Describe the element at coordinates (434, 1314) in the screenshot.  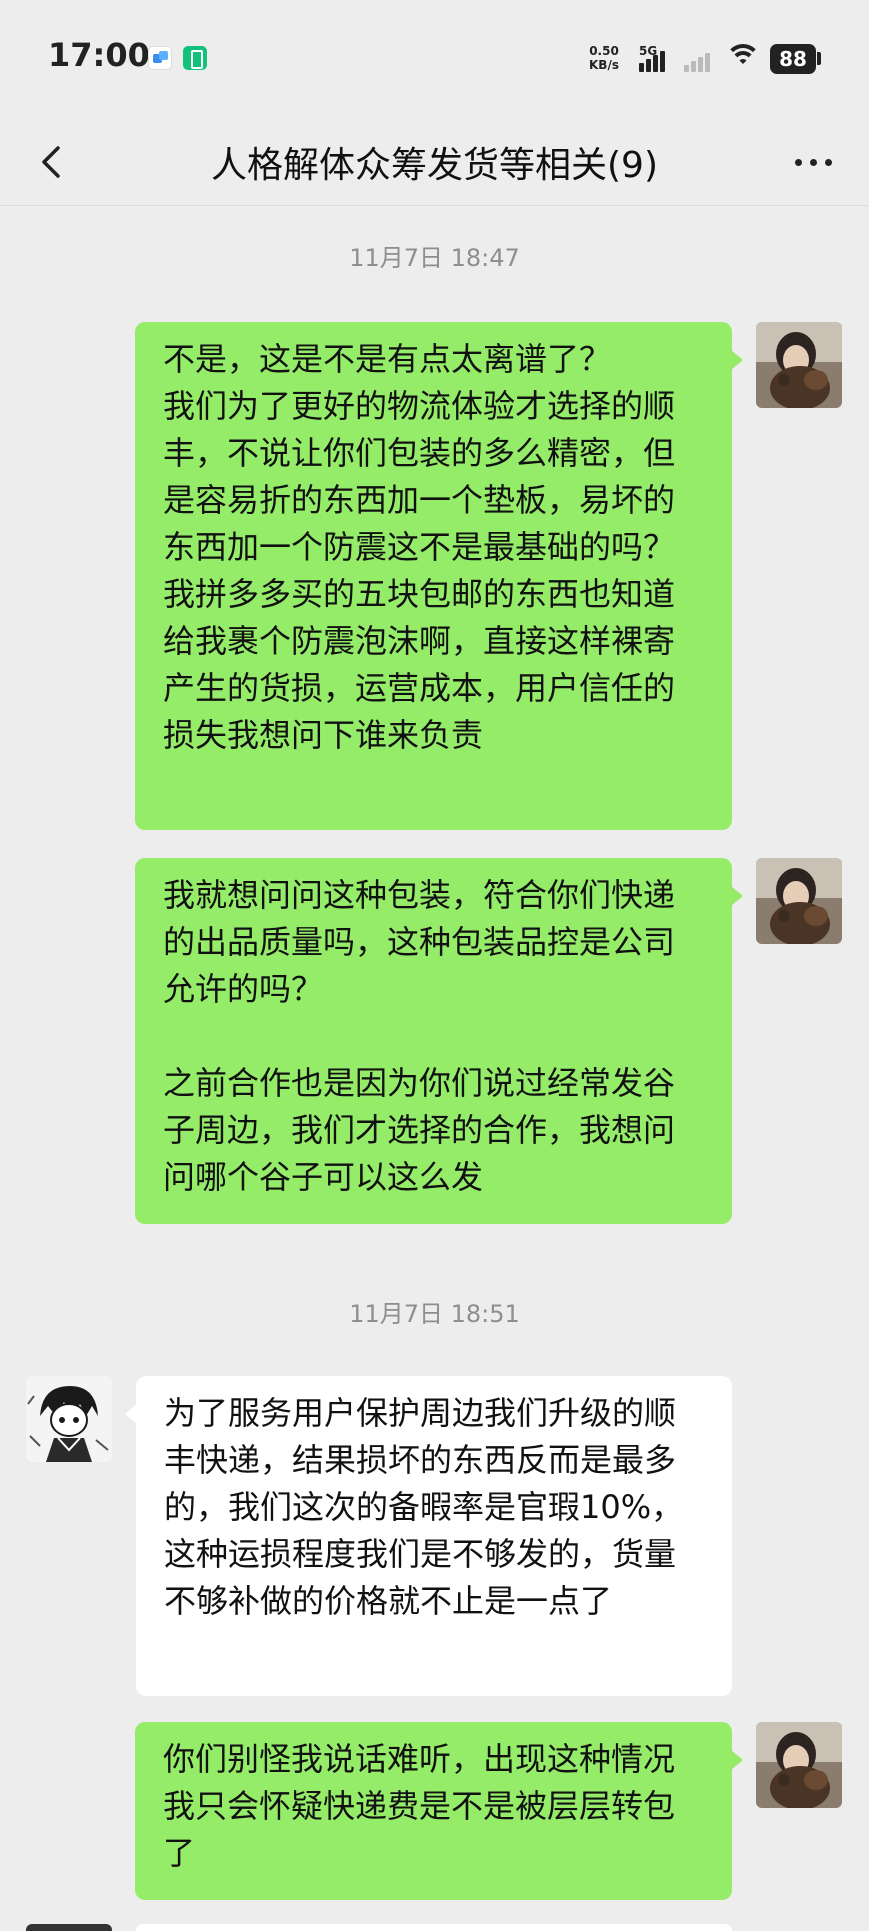
I see `message-timestamp: 11月7日 18:51` at that location.